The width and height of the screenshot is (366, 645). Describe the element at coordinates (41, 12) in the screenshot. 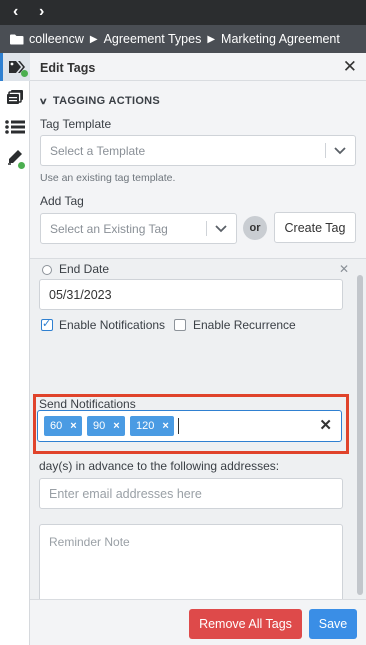

I see `chevron-right-icon: ›` at that location.